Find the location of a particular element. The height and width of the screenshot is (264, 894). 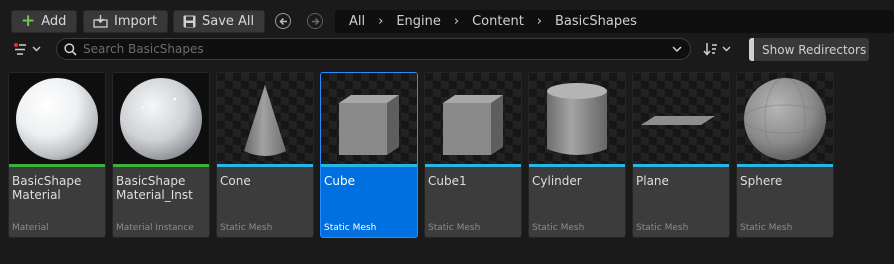

show-redirectors-label: Show Redirectors is located at coordinates (814, 49).